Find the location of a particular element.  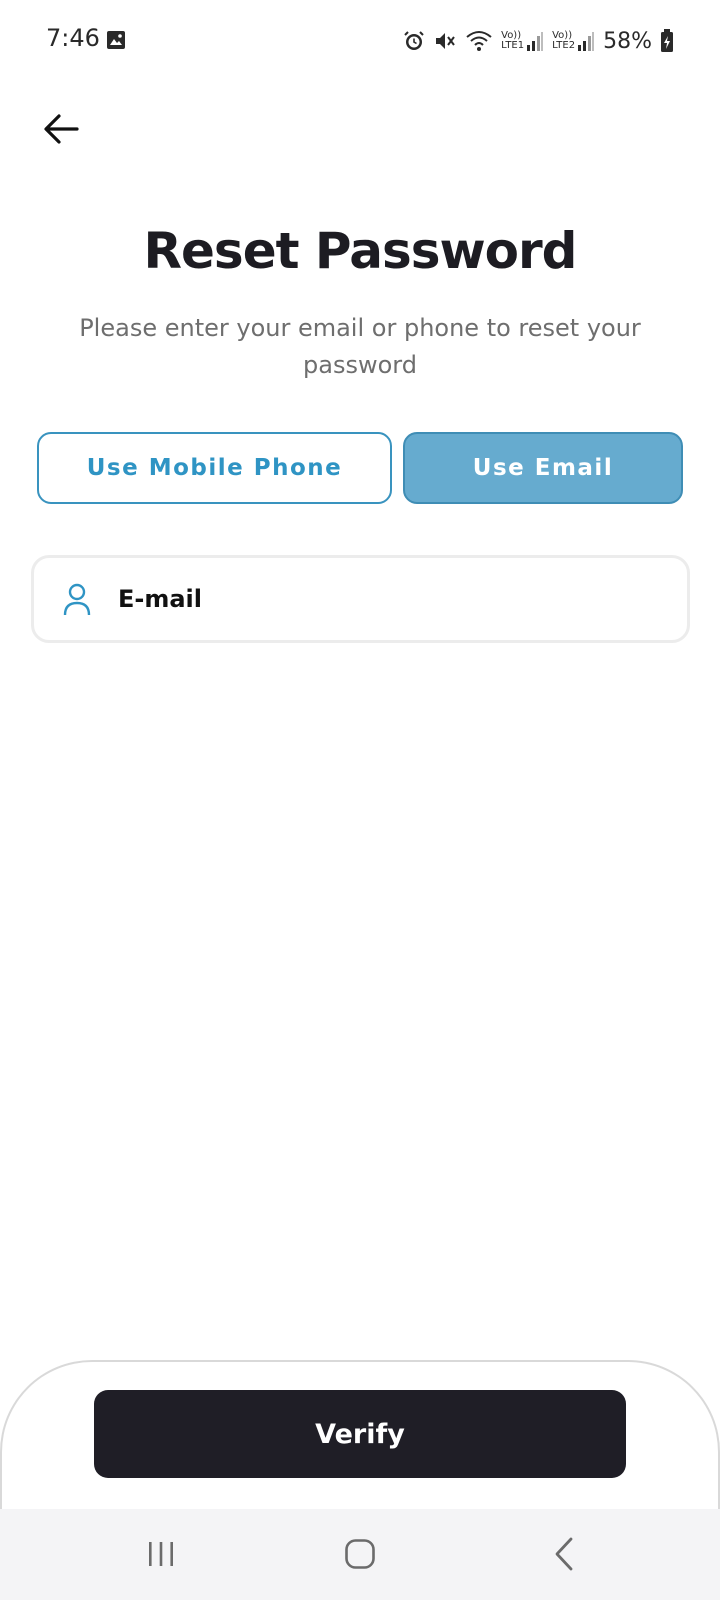

gallery-icon is located at coordinates (116, 40).